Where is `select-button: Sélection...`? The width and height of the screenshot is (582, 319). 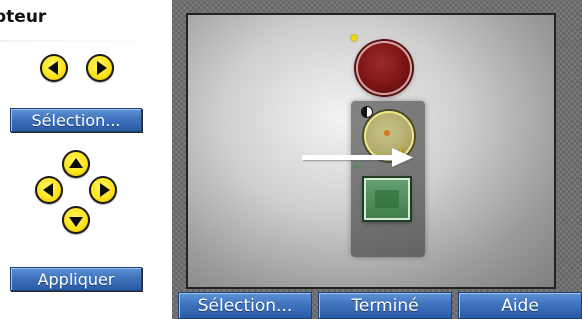
select-button: Sélection... is located at coordinates (76, 120).